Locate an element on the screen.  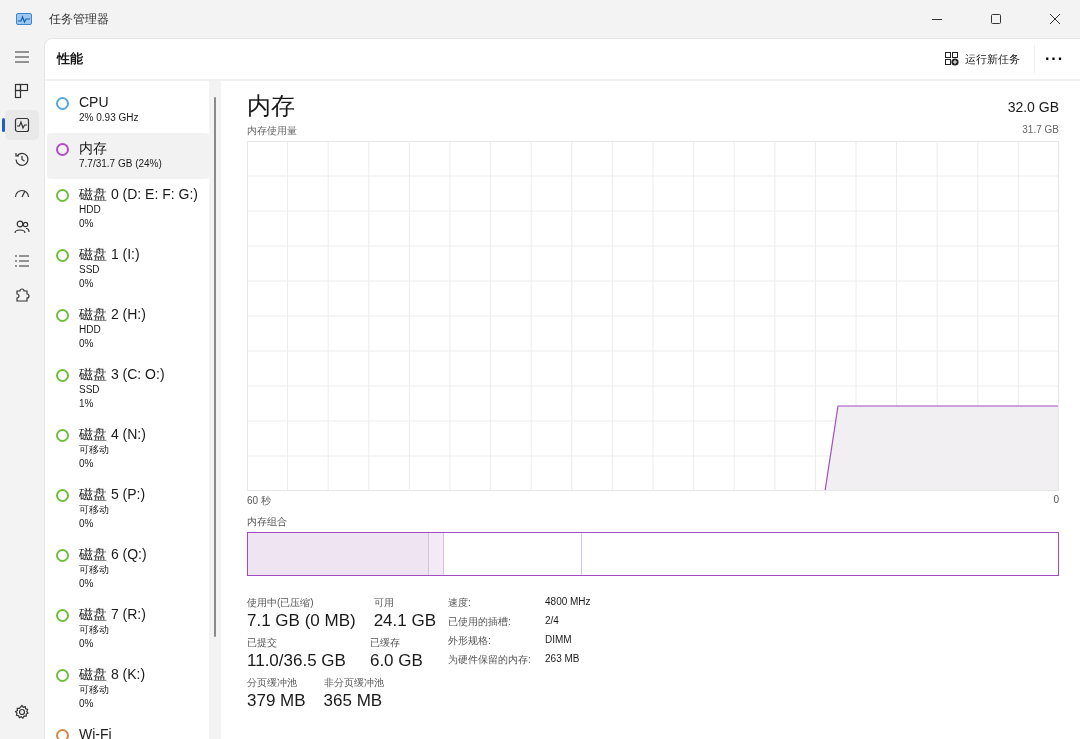
grid-plus-icon is located at coordinates (952, 59).